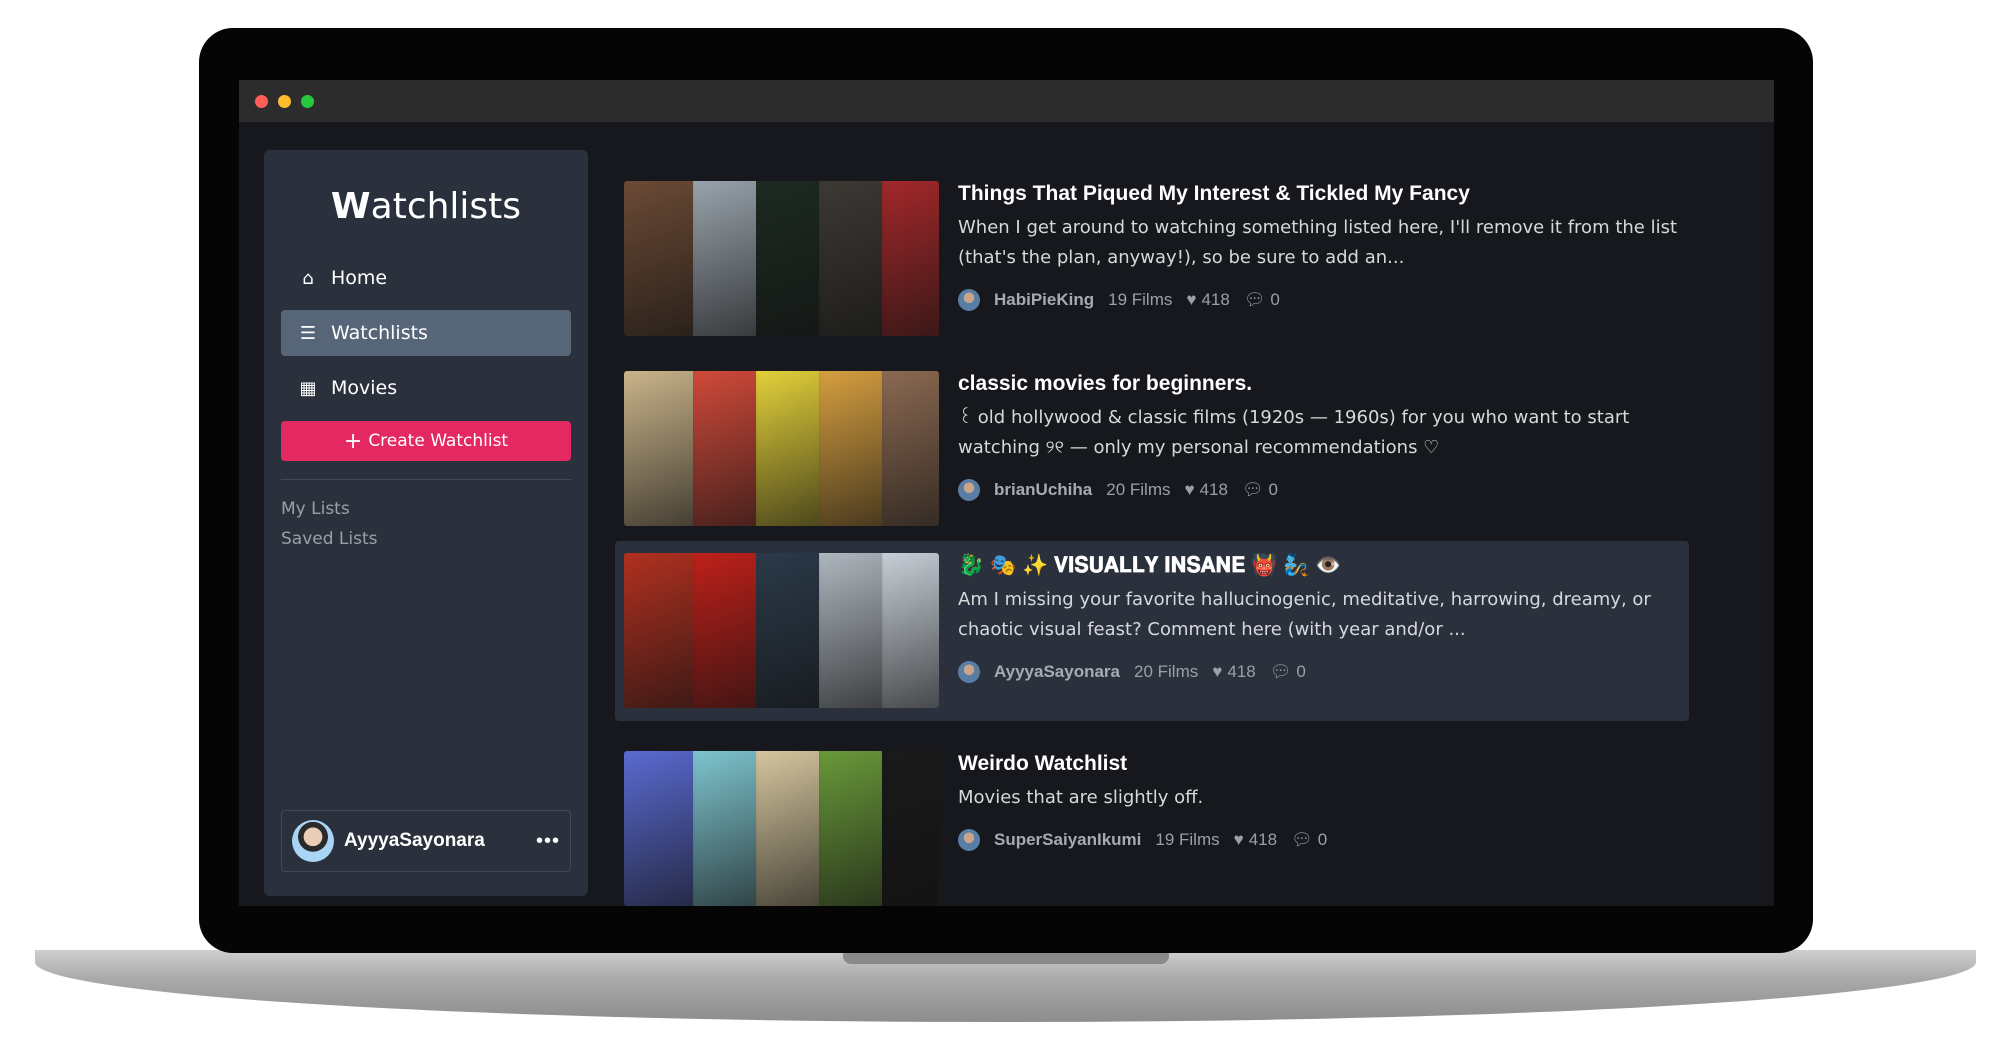 The width and height of the screenshot is (2002, 1048). Describe the element at coordinates (414, 840) in the screenshot. I see `user-name: AyyyaSayonara` at that location.